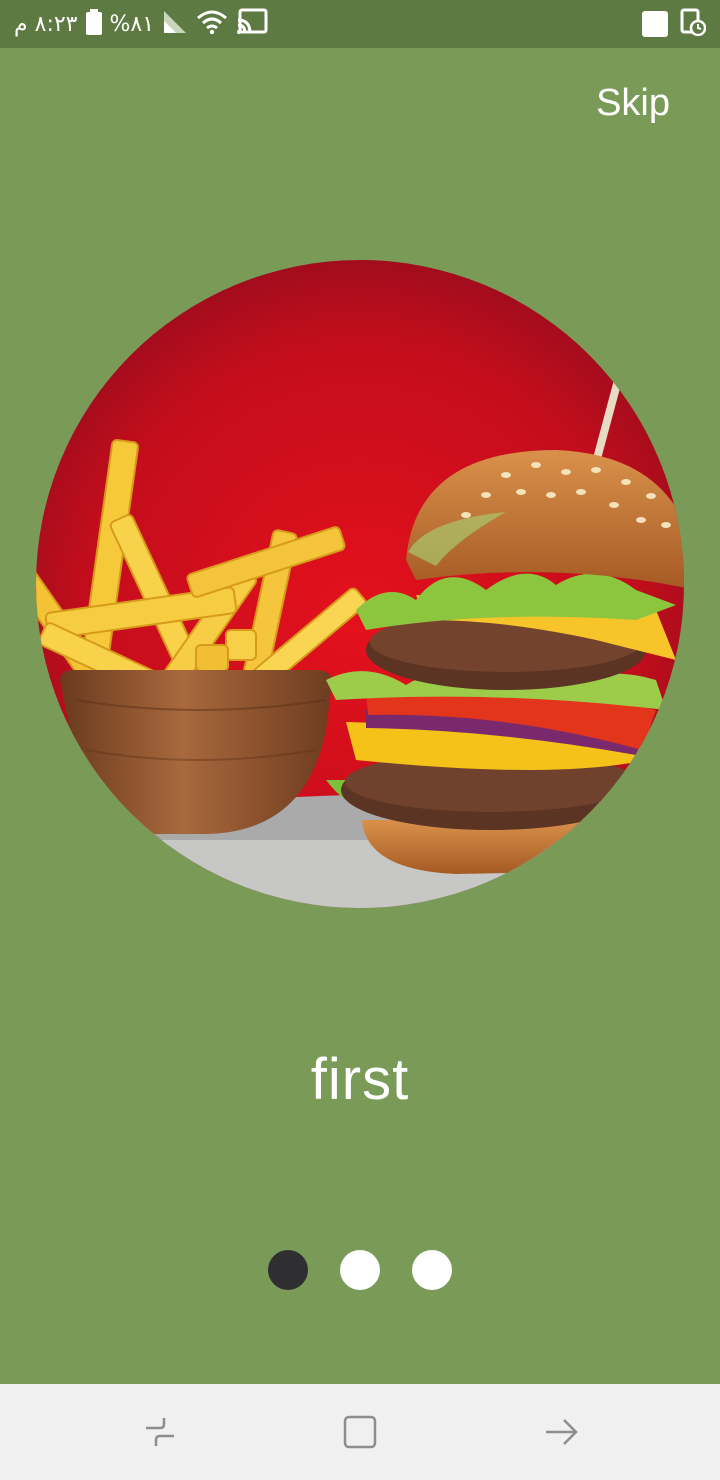 The width and height of the screenshot is (720, 1480). Describe the element at coordinates (132, 24) in the screenshot. I see `battery-percent: %٨١` at that location.